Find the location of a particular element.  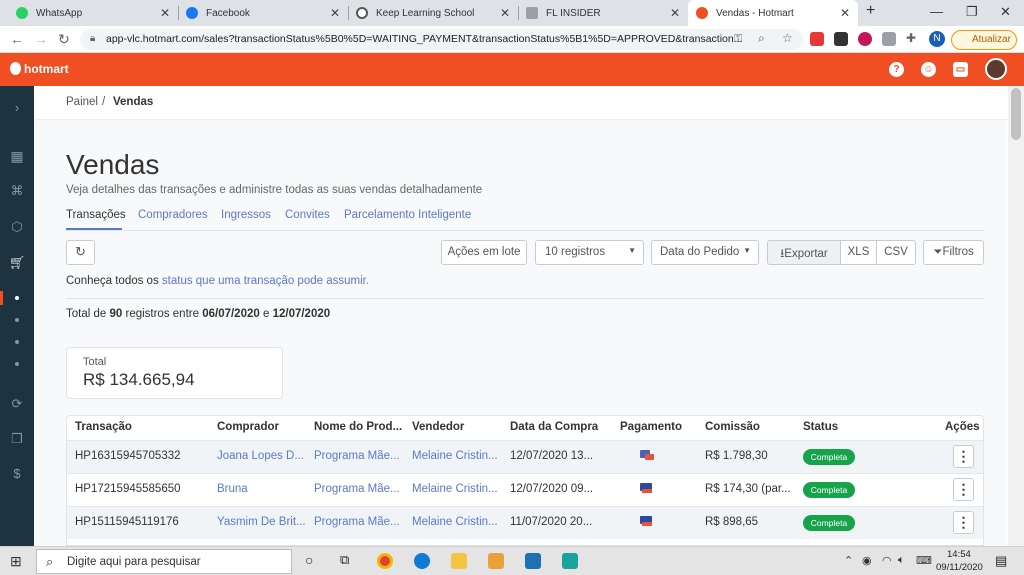

key-icon: ⚿ is located at coordinates (738, 39).